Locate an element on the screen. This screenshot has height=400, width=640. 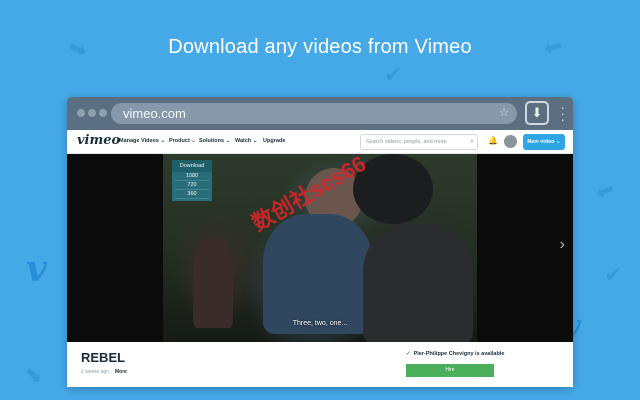
address-text: vimeo.com is located at coordinates (154, 113).